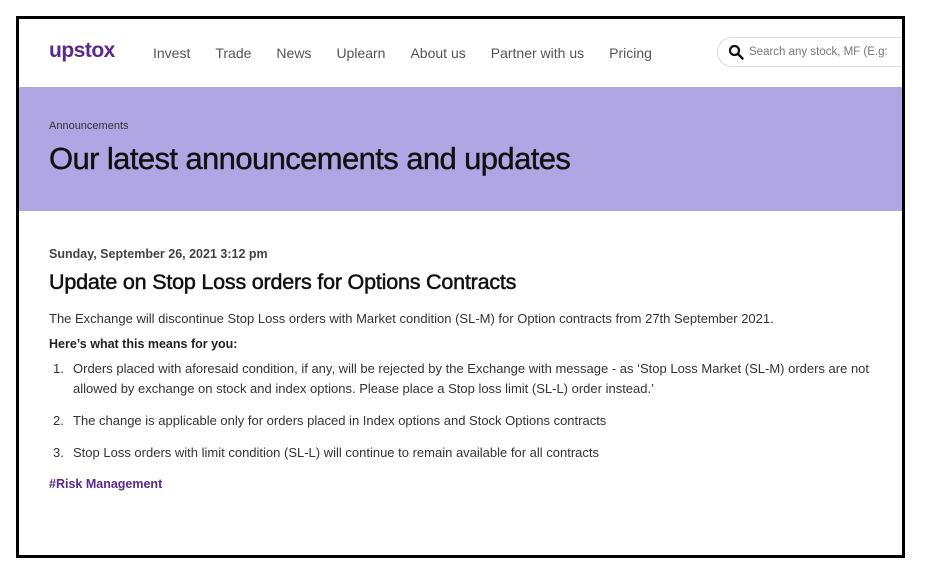 This screenshot has width=927, height=575. I want to click on tag-link-risk-management: #Risk Management, so click(105, 484).